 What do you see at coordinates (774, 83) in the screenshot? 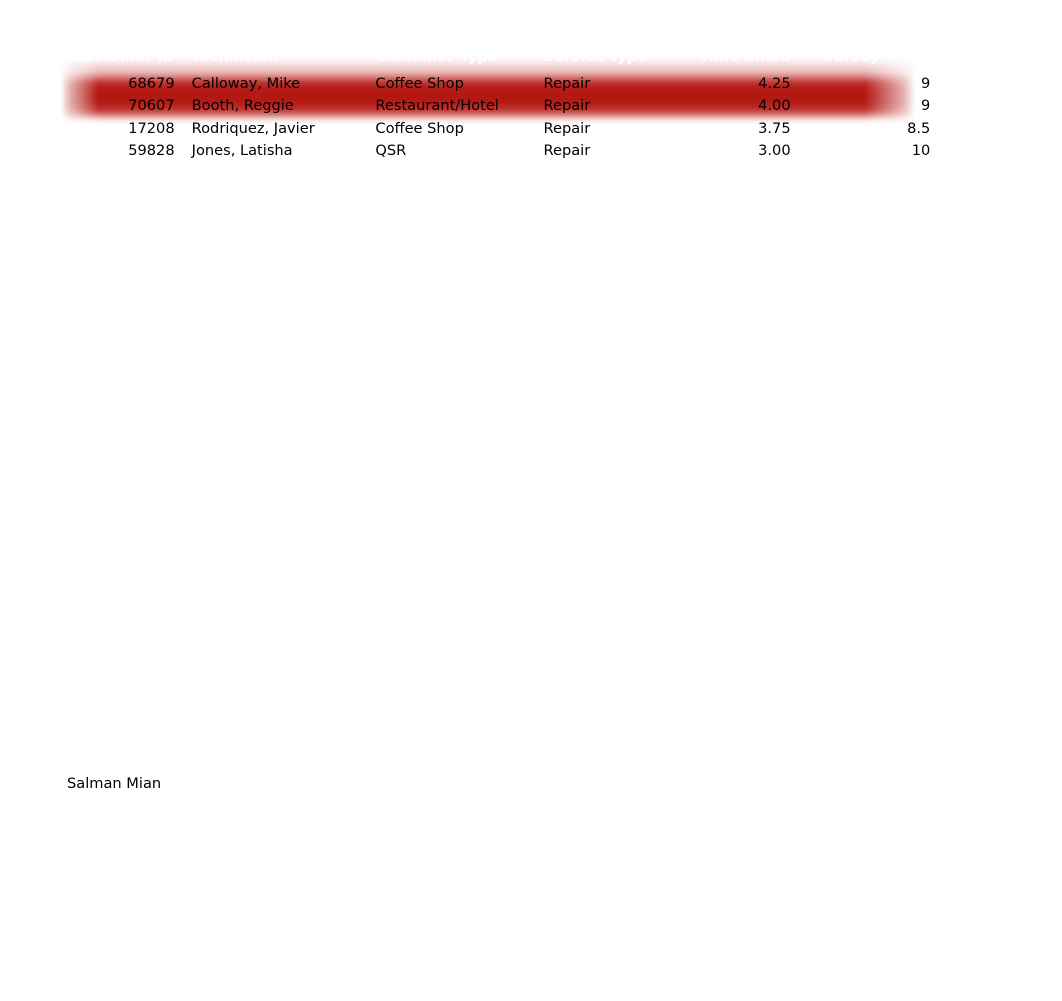
I see `cell-time-billed: 4.25` at bounding box center [774, 83].